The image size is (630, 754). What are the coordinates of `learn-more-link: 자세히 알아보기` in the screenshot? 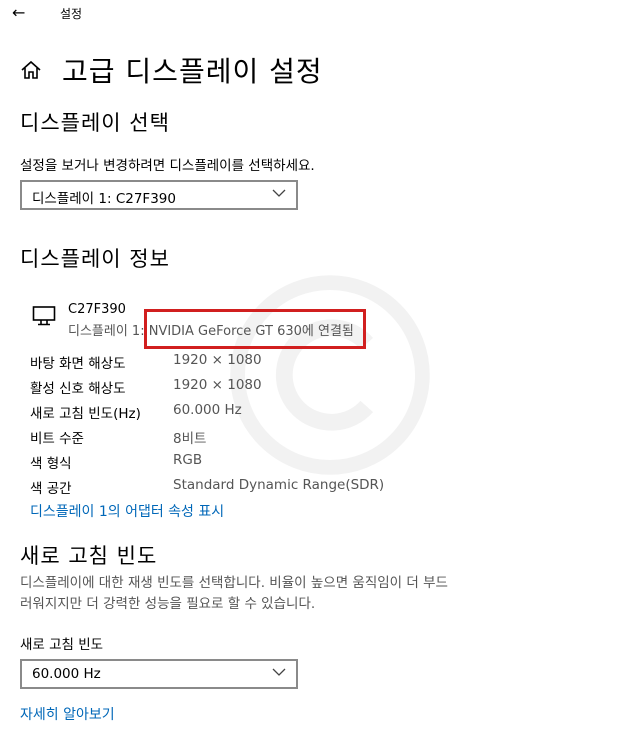 It's located at (67, 714).